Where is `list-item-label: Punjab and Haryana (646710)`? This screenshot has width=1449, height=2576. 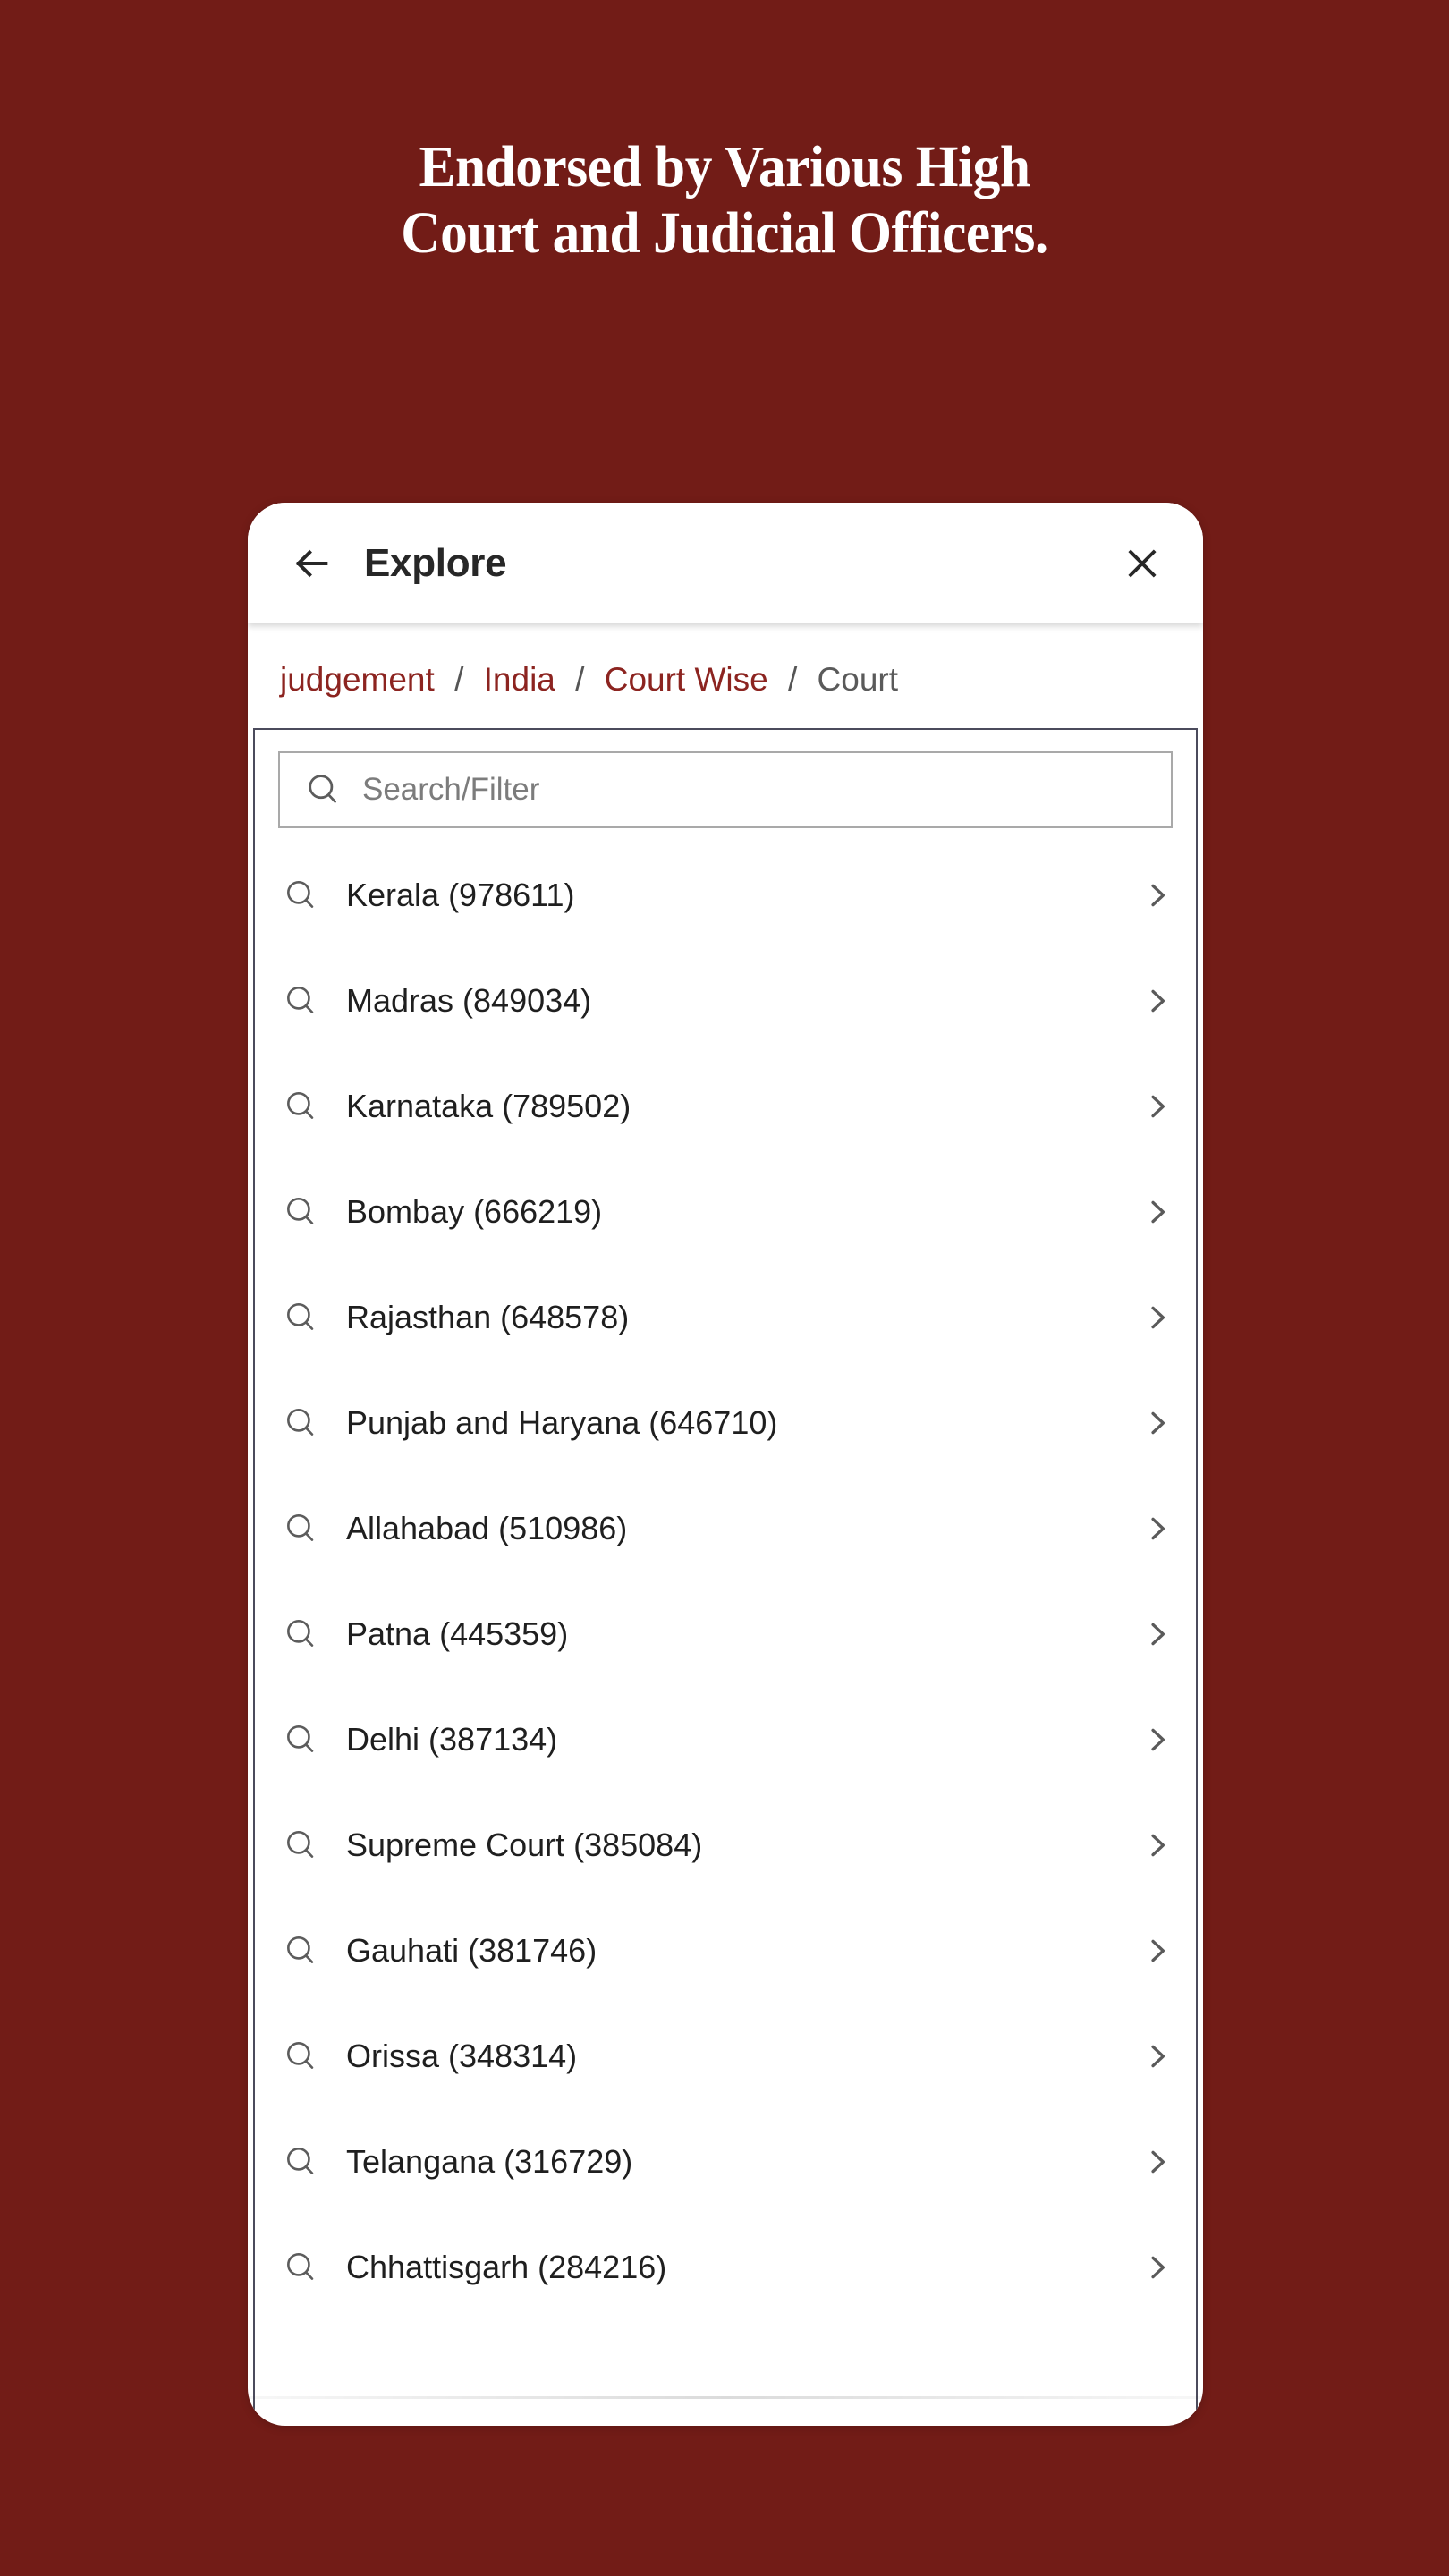
list-item-label: Punjab and Haryana (646710) is located at coordinates (562, 1422).